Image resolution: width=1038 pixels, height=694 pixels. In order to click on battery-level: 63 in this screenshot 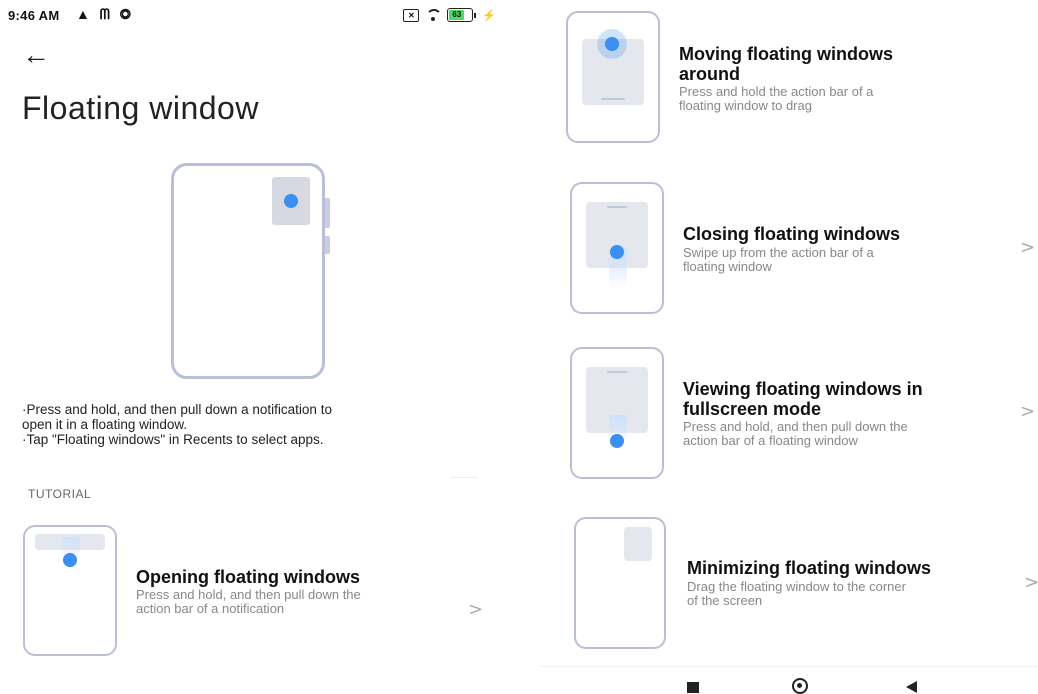, I will do `click(457, 15)`.